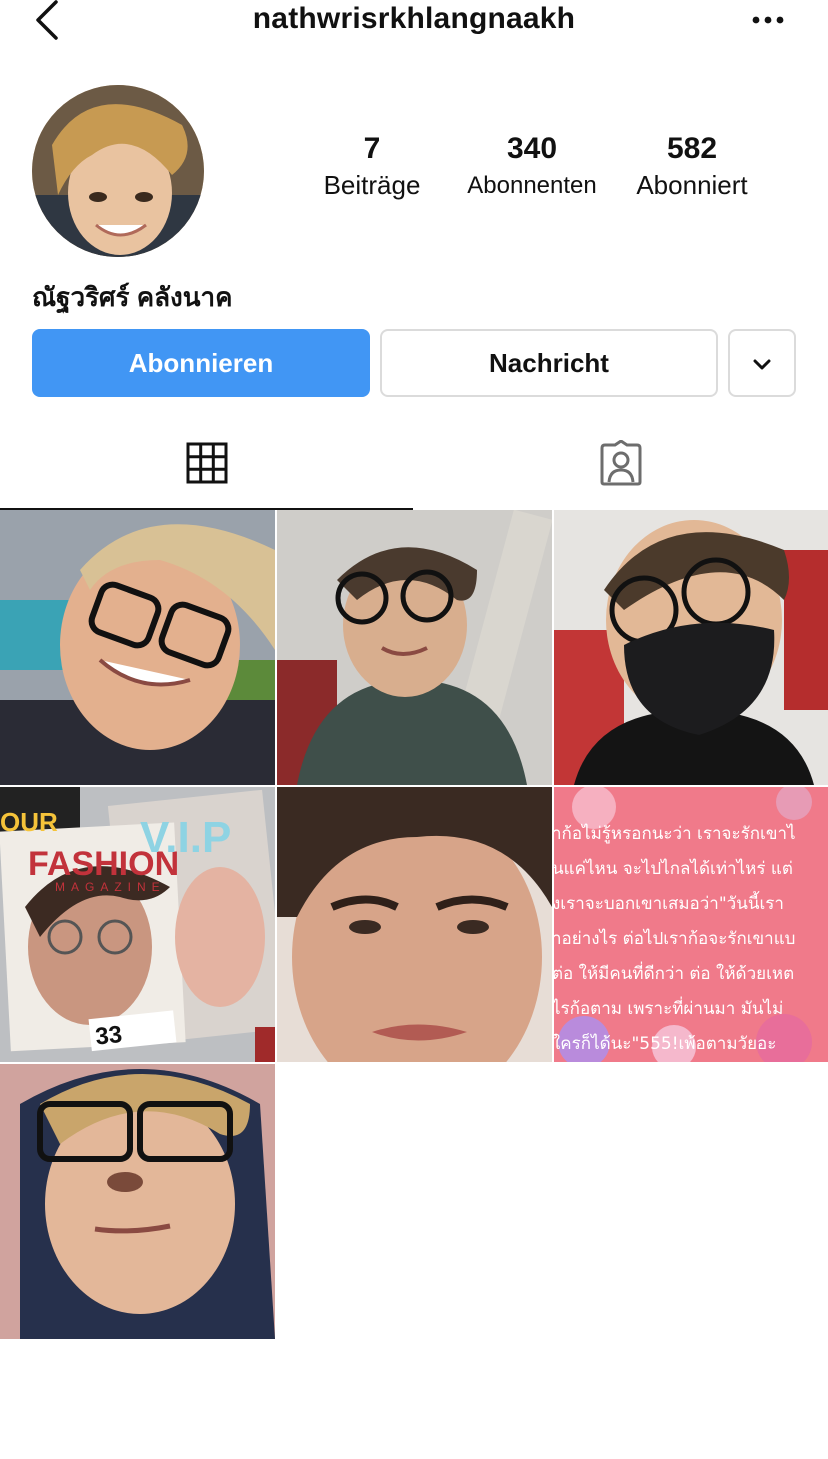 The image size is (828, 1459). What do you see at coordinates (118, 171) in the screenshot?
I see `profile-avatar` at bounding box center [118, 171].